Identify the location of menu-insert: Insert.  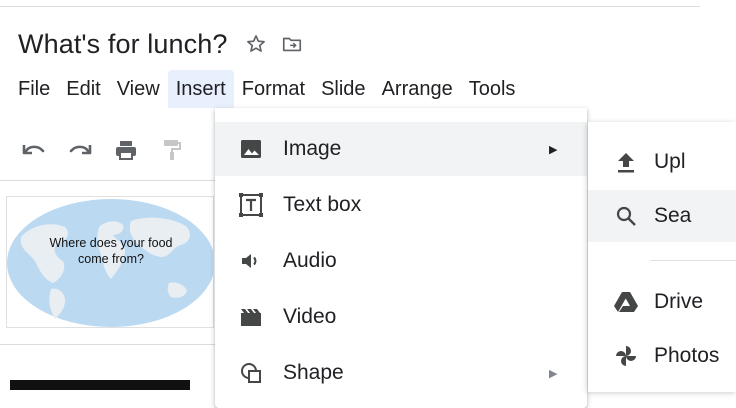
(200, 89).